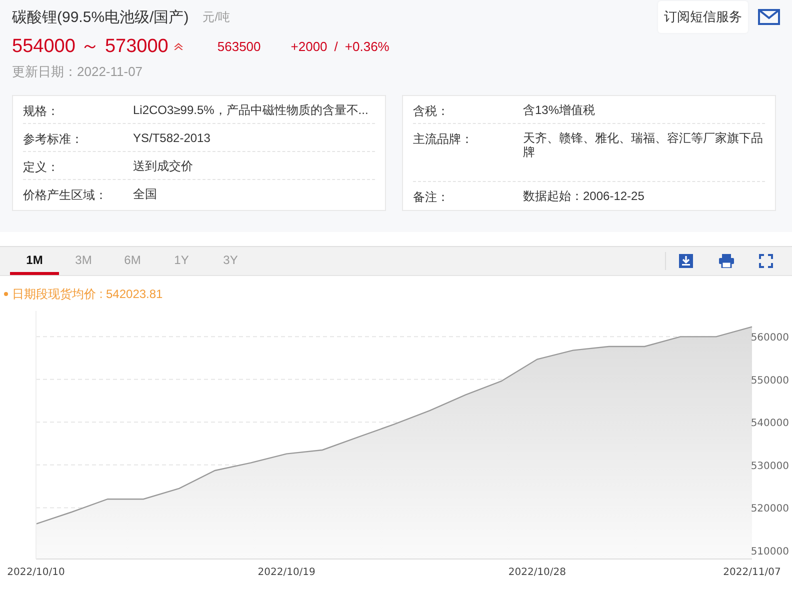 The width and height of the screenshot is (792, 589). What do you see at coordinates (87, 294) in the screenshot?
I see `period-average-price: 日期段现货均价 : 542023.81` at bounding box center [87, 294].